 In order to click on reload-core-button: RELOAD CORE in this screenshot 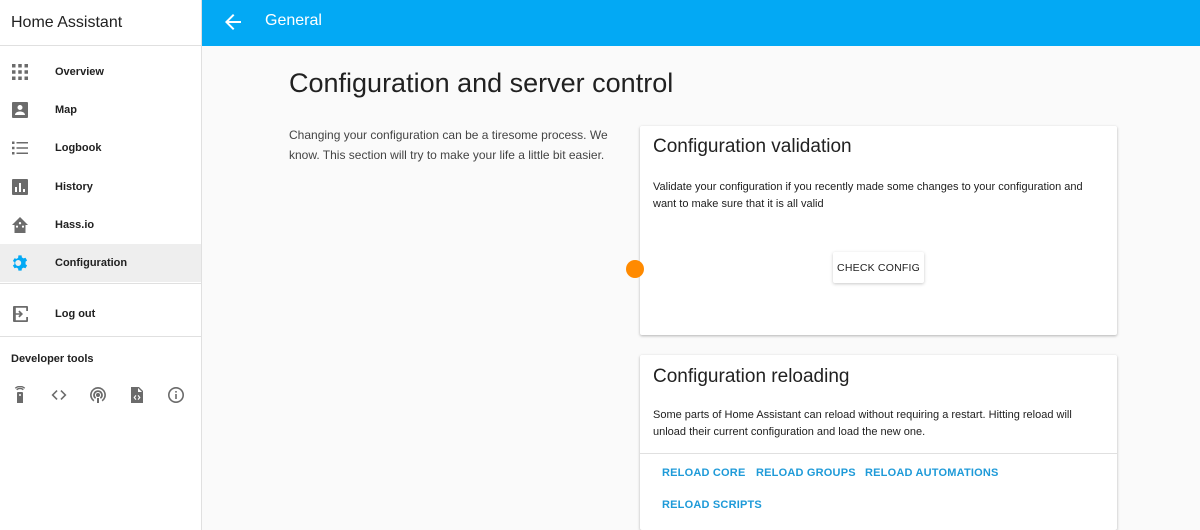, I will do `click(703, 473)`.